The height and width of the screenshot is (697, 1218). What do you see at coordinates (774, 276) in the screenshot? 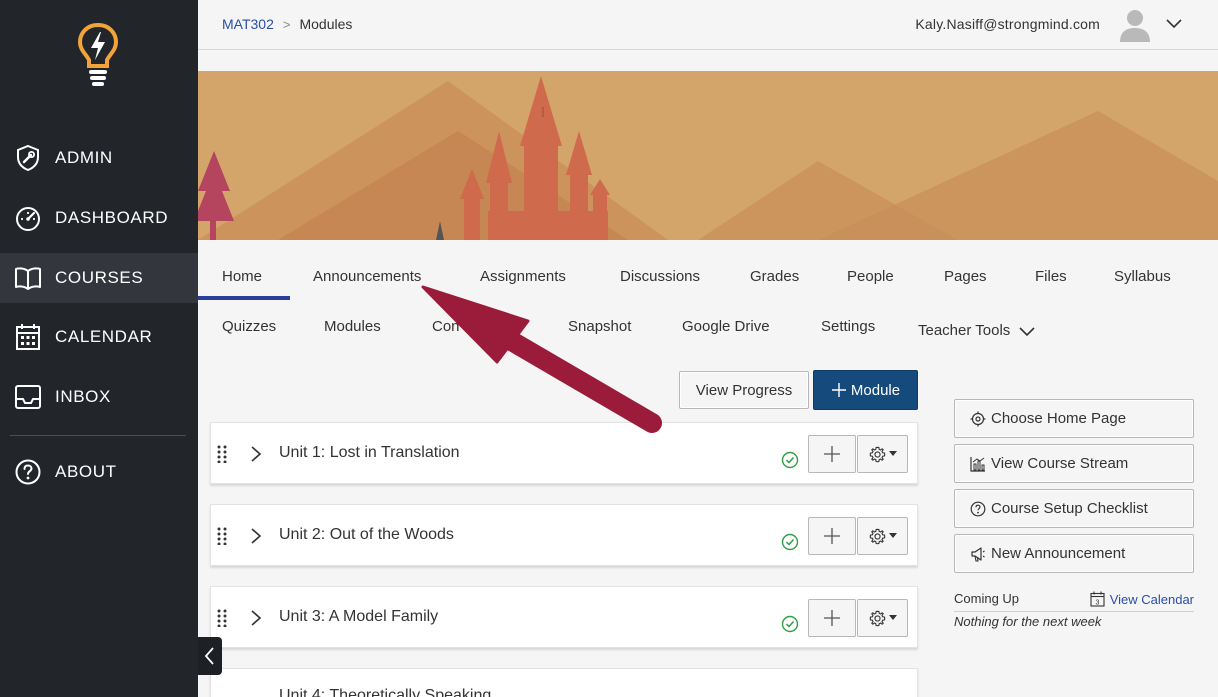
I see `tab-grades: Grades` at bounding box center [774, 276].